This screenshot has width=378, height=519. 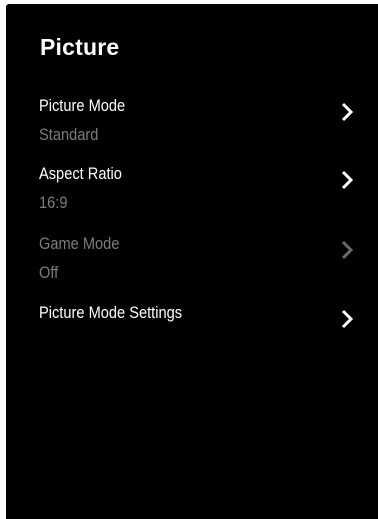 What do you see at coordinates (192, 331) in the screenshot?
I see `menu-item-picture-mode-settings: Picture Mode Settings` at bounding box center [192, 331].